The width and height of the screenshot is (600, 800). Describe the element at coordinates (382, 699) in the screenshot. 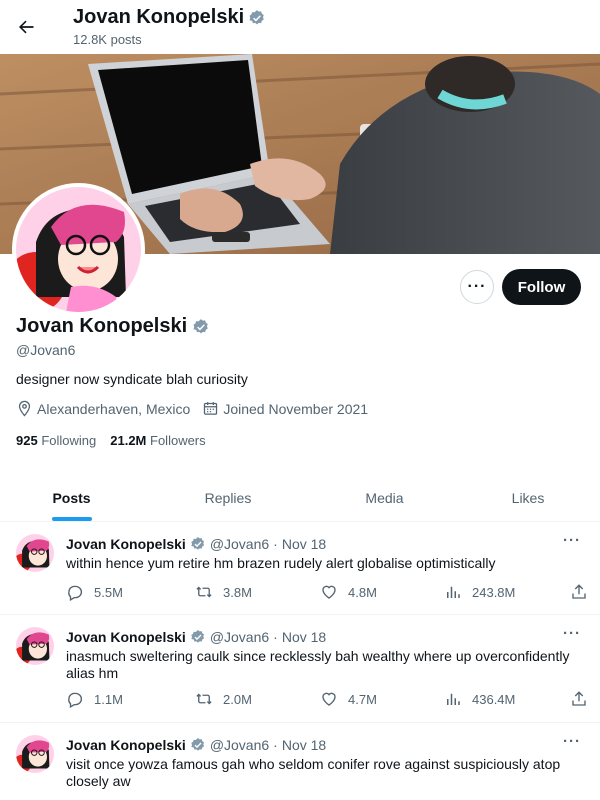

I see `like-button: 4.7M` at that location.